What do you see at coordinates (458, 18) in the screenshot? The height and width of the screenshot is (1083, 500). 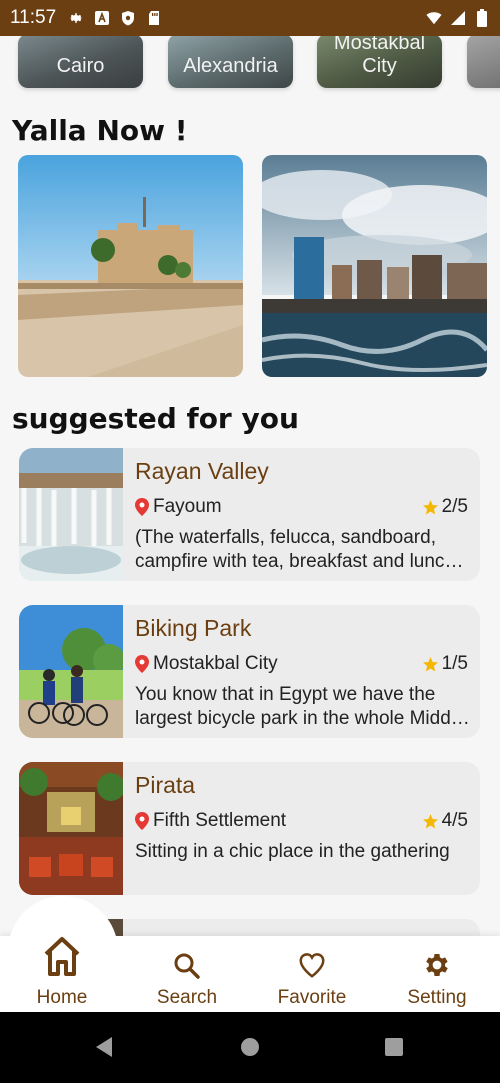 I see `cellular-signal-icon` at bounding box center [458, 18].